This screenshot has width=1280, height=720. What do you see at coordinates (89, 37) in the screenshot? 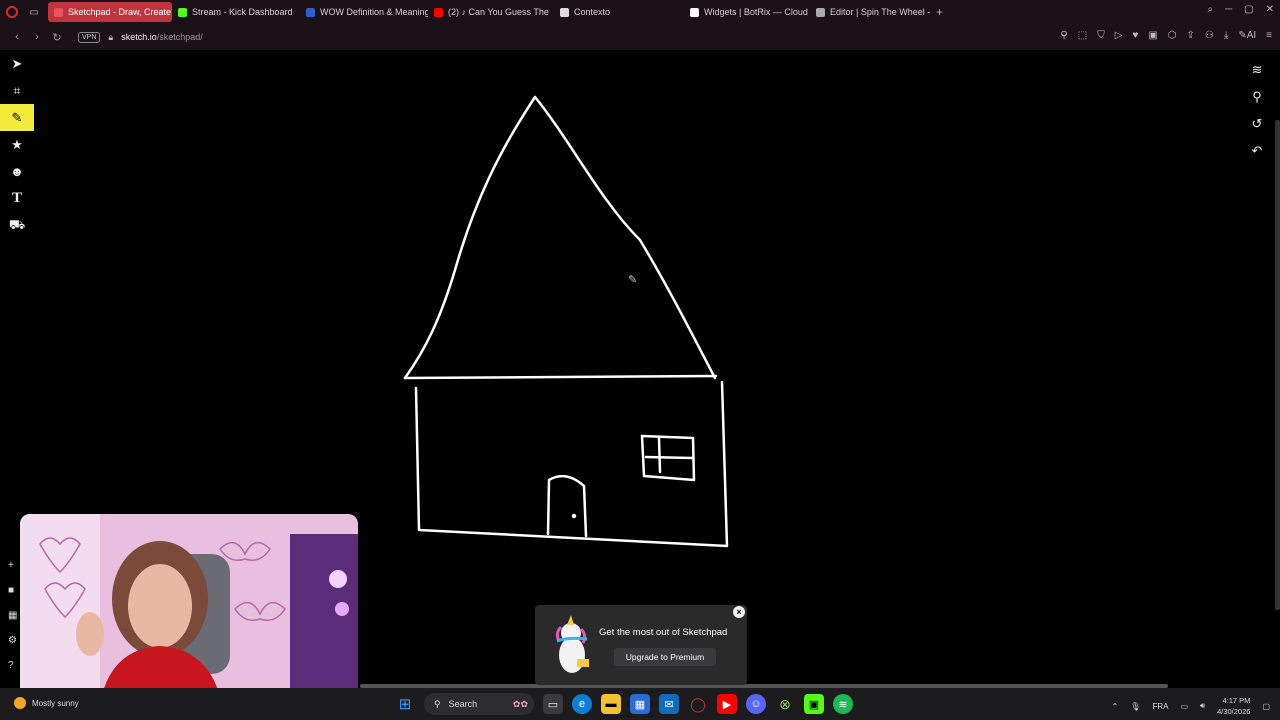
I see `vpn-badge: VPN` at bounding box center [89, 37].